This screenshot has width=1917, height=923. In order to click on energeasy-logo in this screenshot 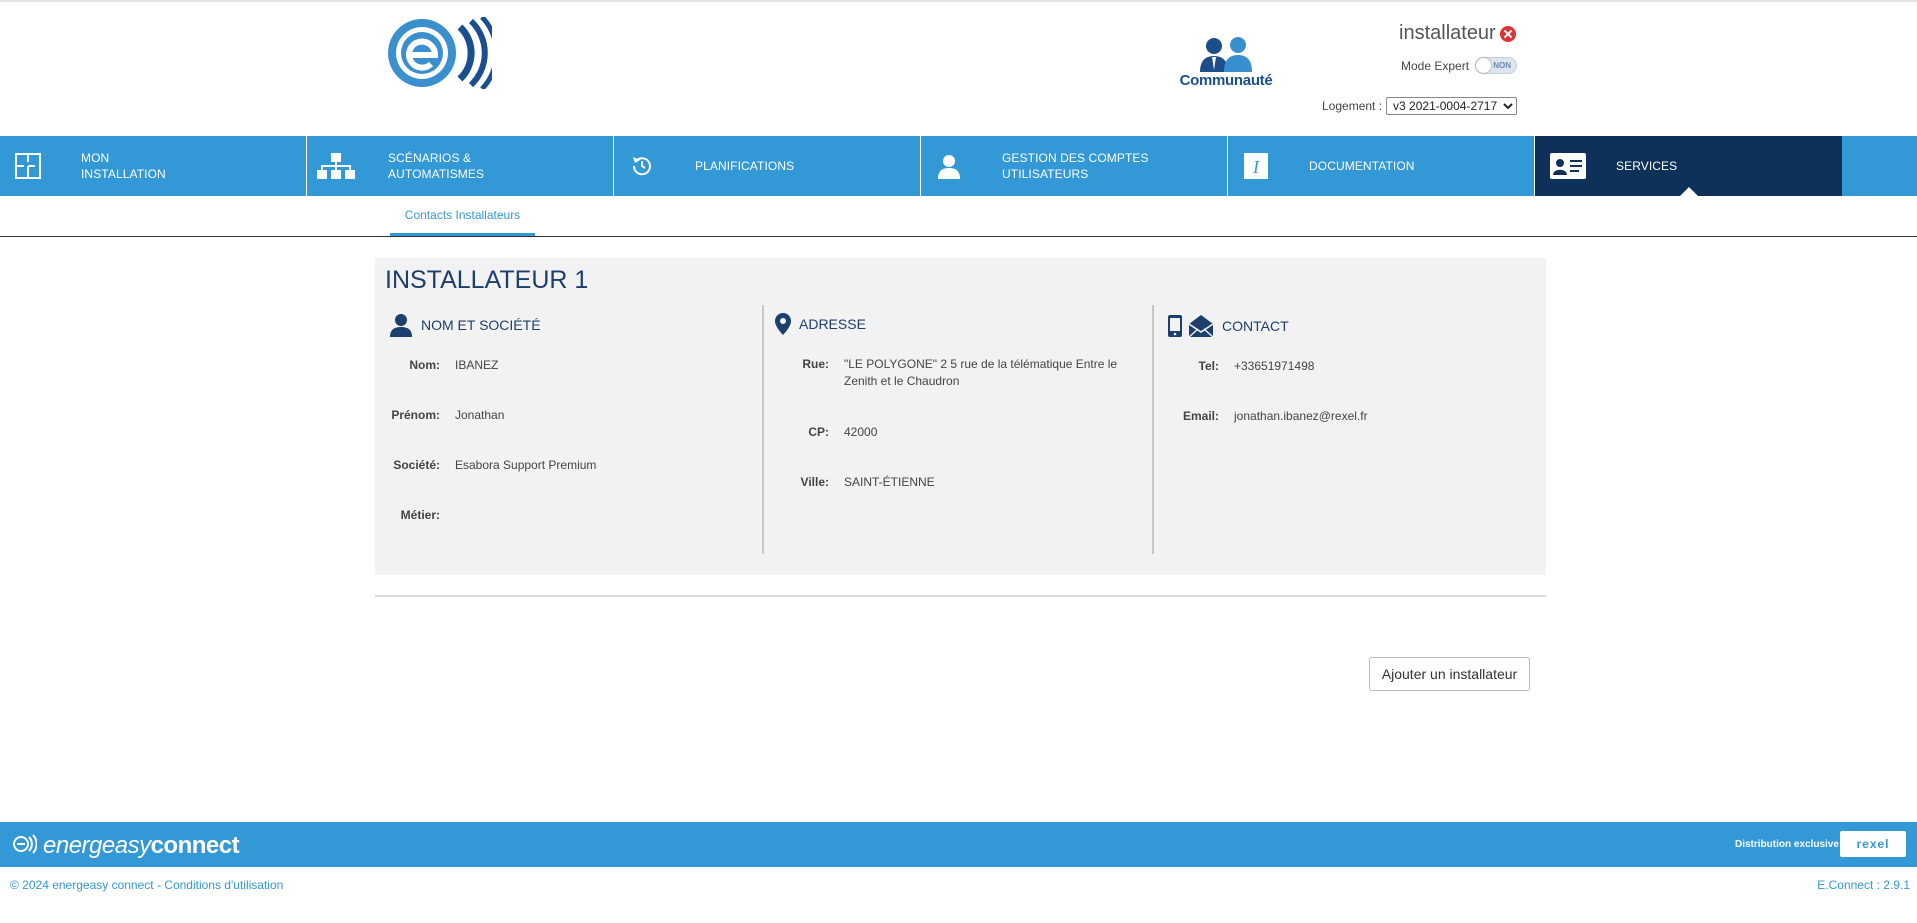, I will do `click(443, 53)`.